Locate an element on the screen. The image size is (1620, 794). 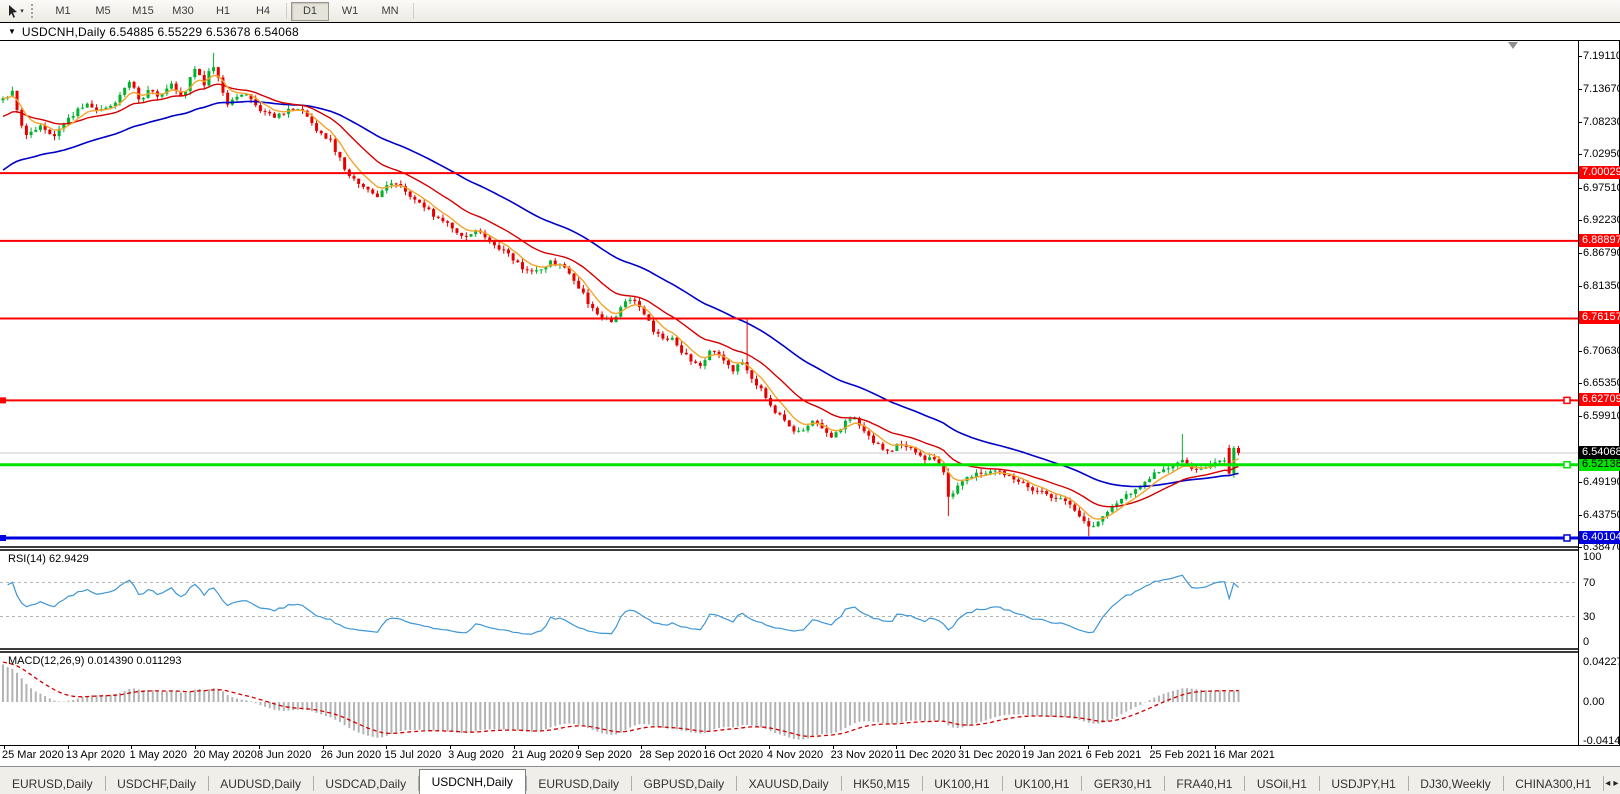
tab-hk50-m15: HK50,M15 is located at coordinates (881, 783).